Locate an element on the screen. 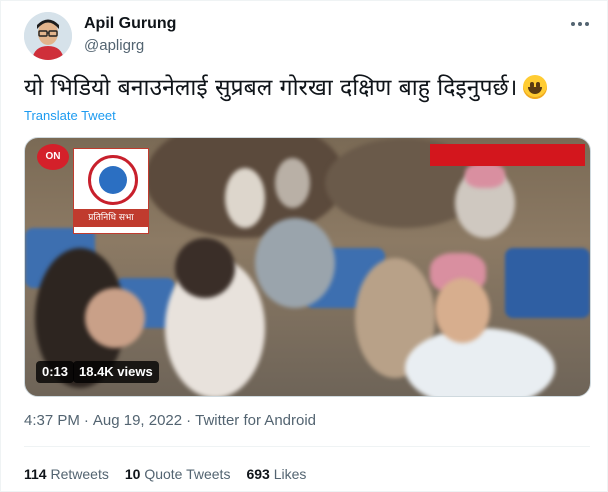  tweet-source: Twitter for Android is located at coordinates (255, 420).